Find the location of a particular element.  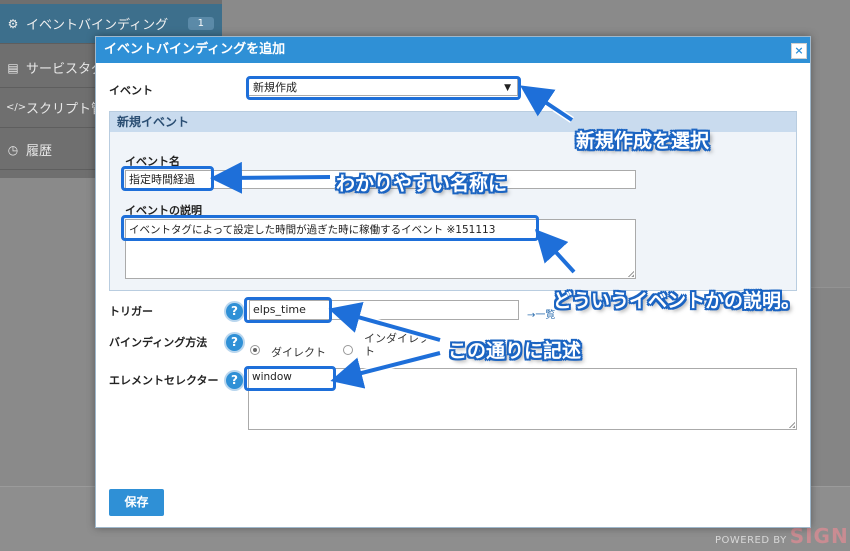

annotation-easy-name: わかりやすい名称に is located at coordinates (422, 184).